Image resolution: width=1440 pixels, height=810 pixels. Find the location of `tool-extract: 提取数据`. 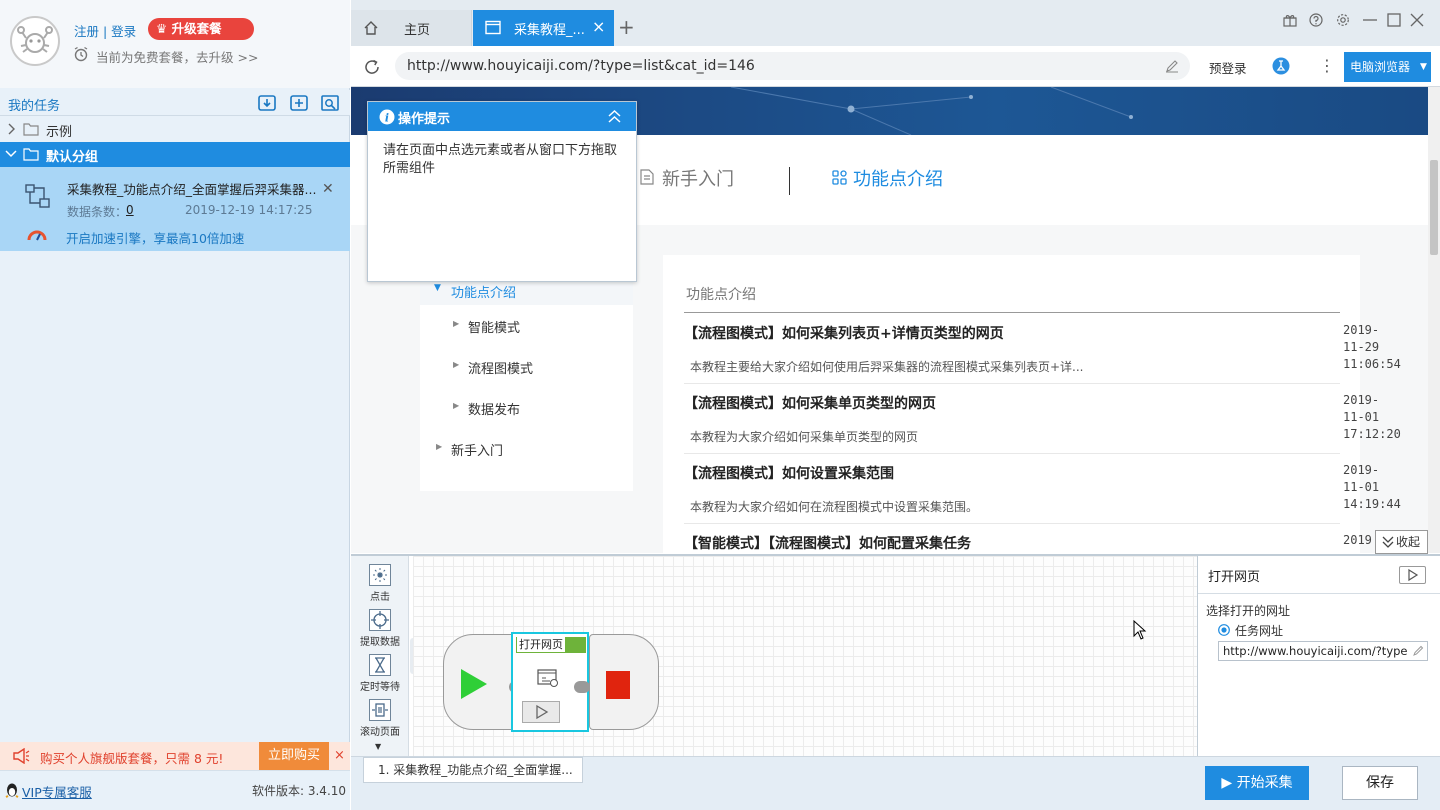

tool-extract: 提取数据 is located at coordinates (380, 628).